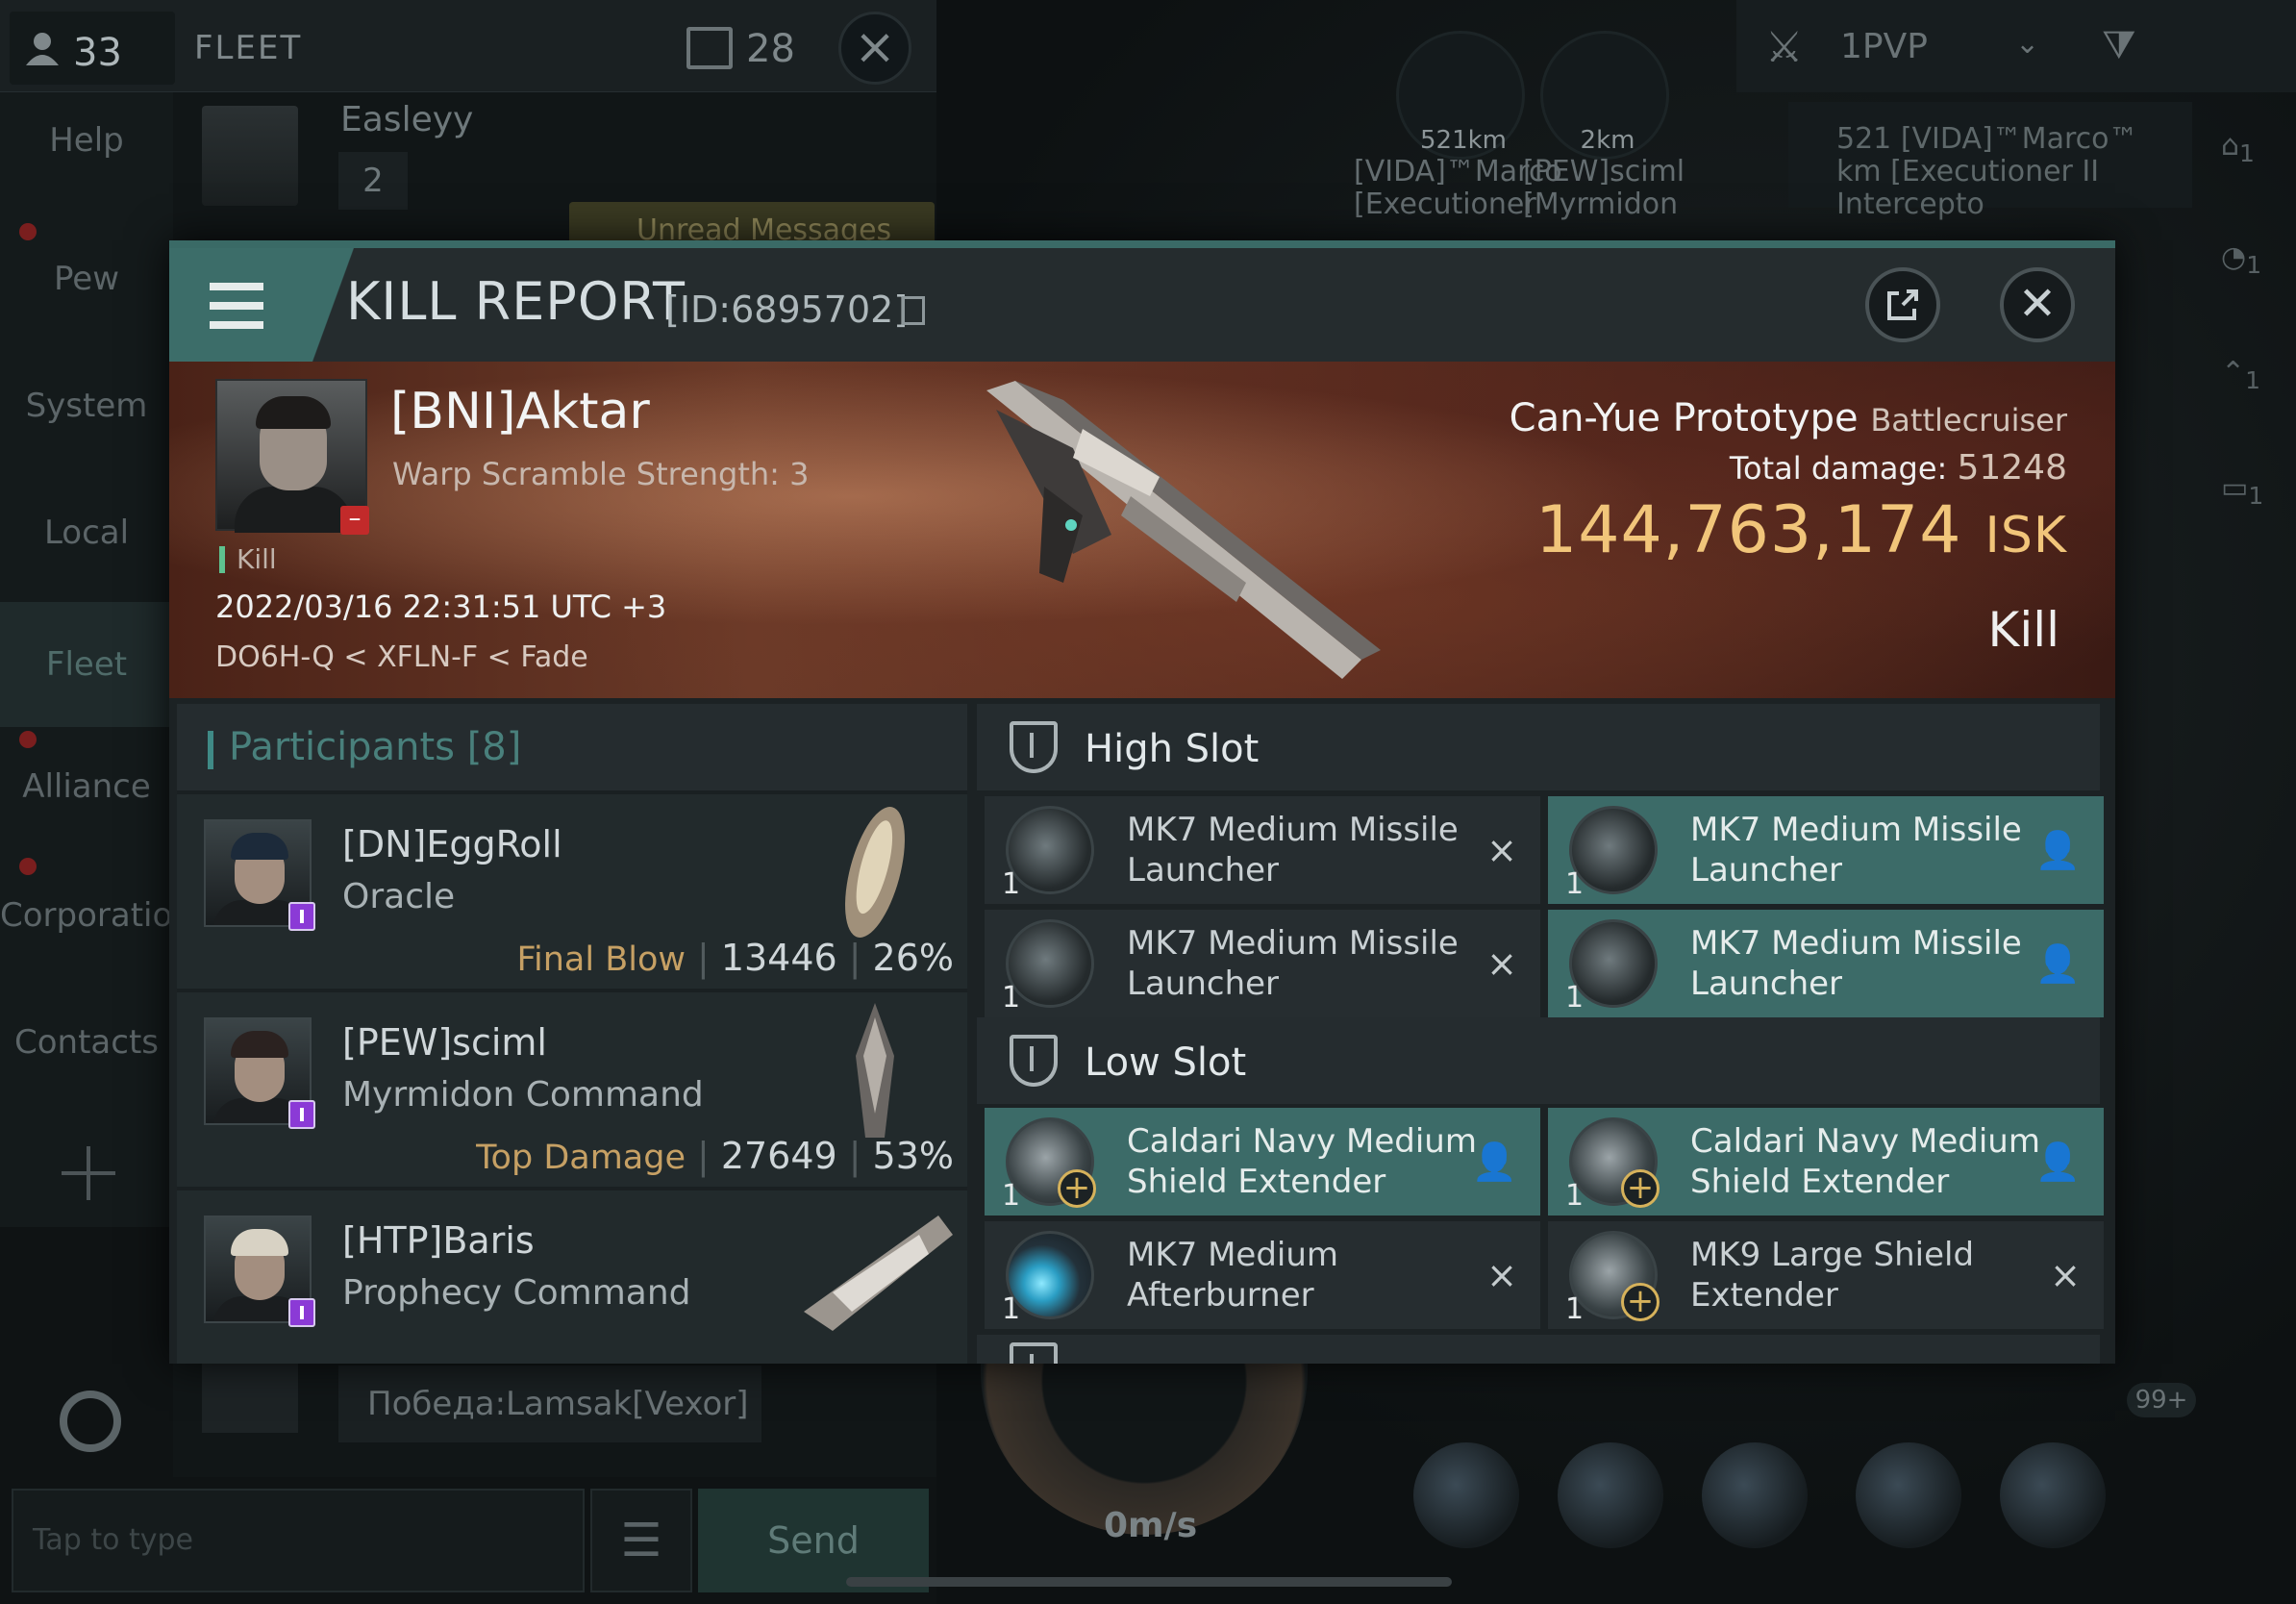 This screenshot has width=2296, height=1604. What do you see at coordinates (92, 48) in the screenshot?
I see `people-count-button: 33` at bounding box center [92, 48].